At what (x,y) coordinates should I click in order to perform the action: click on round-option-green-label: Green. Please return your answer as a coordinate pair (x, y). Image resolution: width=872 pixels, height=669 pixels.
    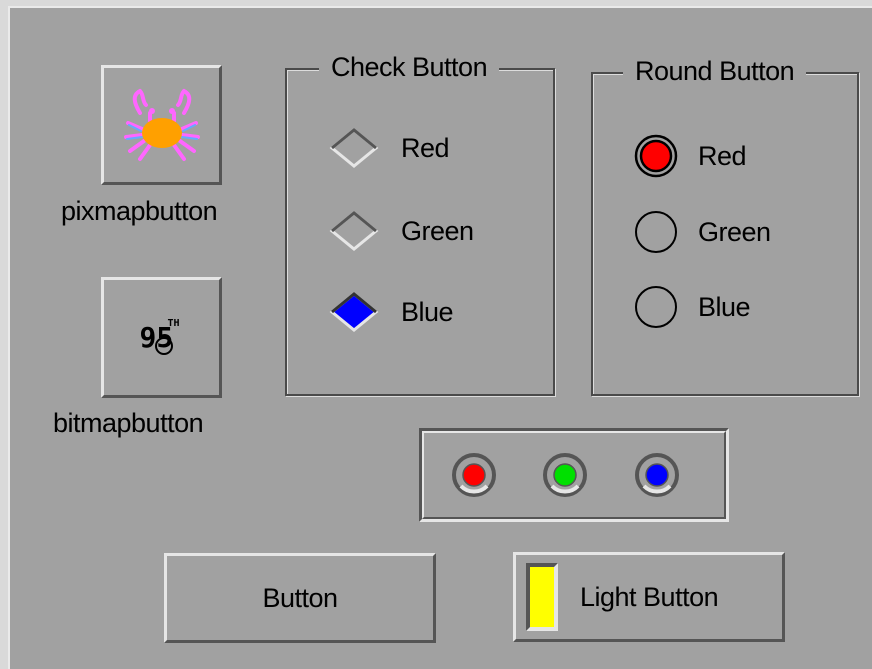
    Looking at the image, I should click on (734, 231).